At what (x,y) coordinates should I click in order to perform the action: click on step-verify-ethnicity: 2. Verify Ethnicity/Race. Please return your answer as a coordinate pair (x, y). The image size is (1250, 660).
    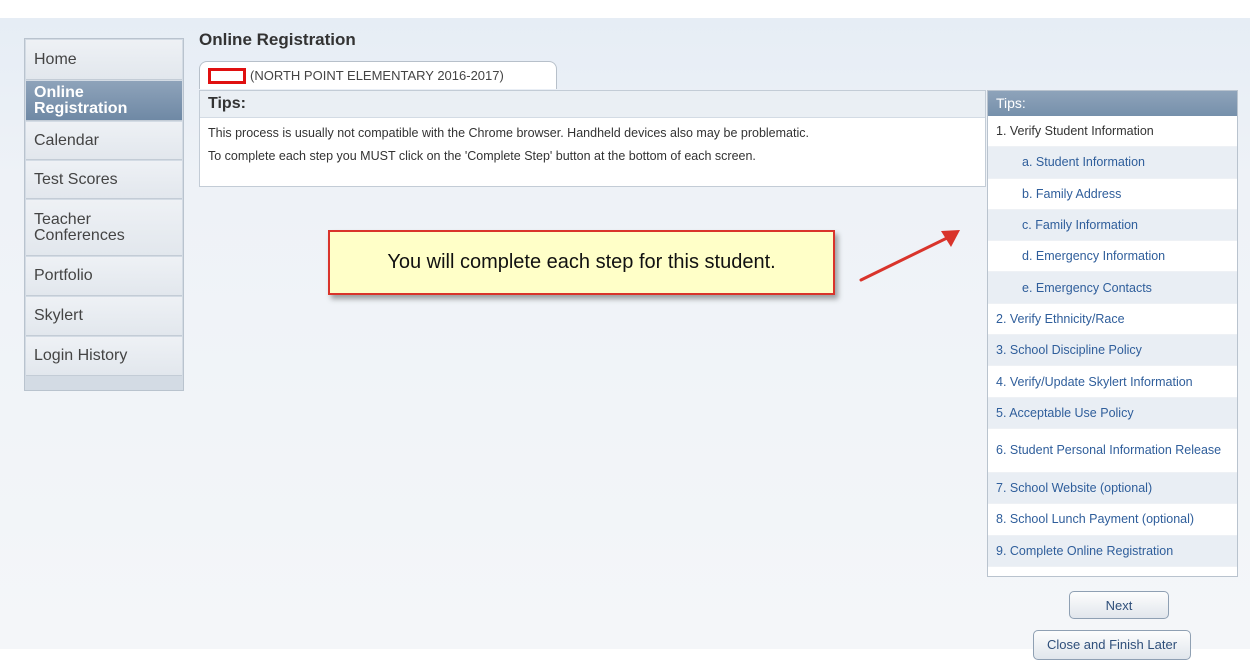
    Looking at the image, I should click on (1112, 320).